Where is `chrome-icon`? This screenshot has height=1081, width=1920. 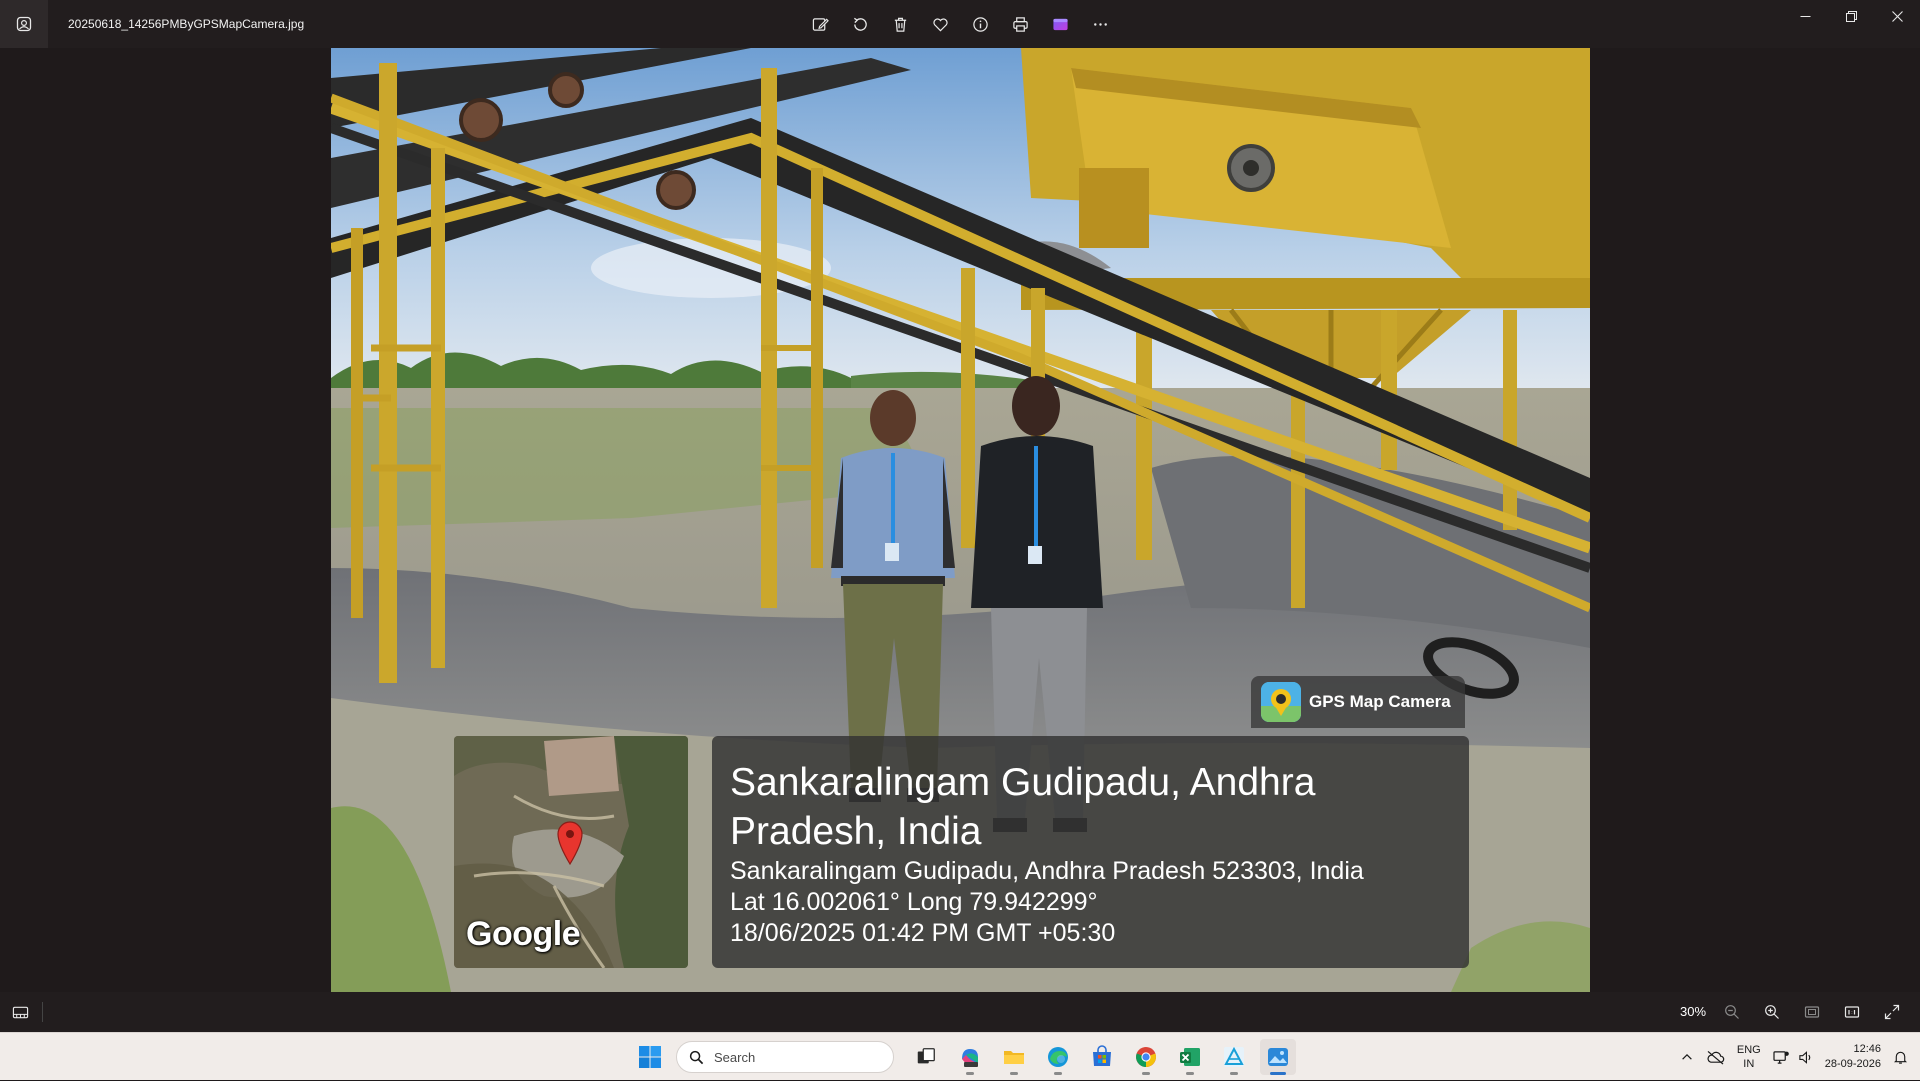 chrome-icon is located at coordinates (1146, 1057).